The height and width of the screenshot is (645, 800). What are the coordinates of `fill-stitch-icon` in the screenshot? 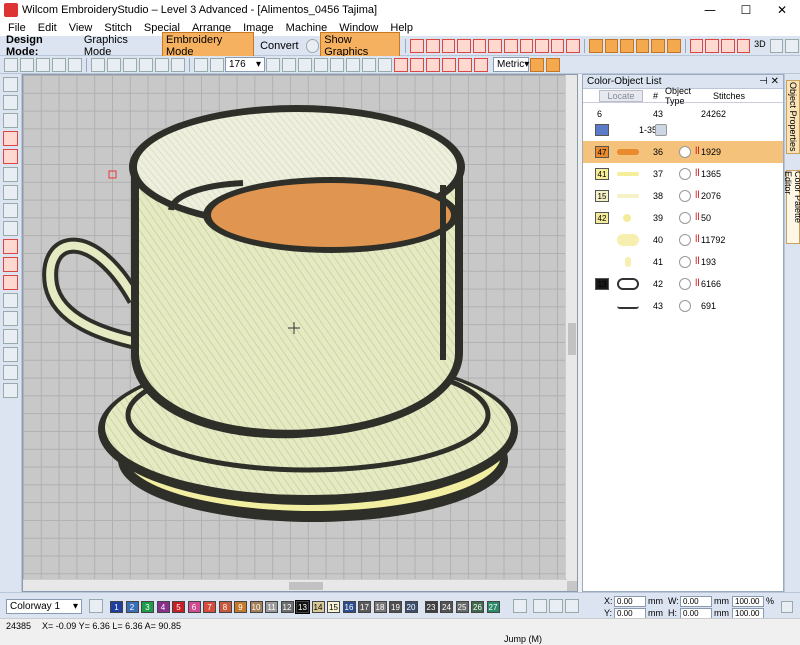 It's located at (542, 45).